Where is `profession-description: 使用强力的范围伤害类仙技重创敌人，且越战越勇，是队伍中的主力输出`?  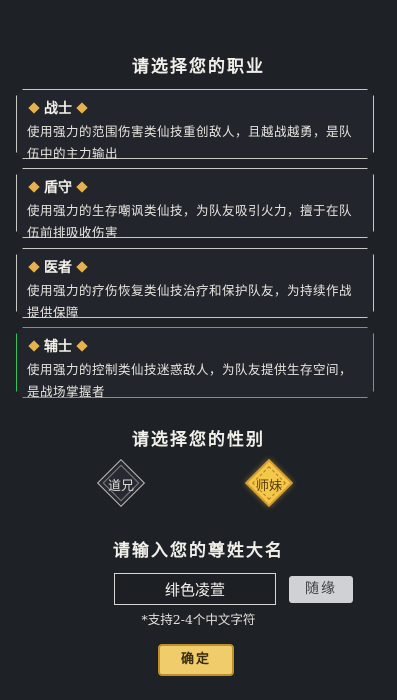 profession-description: 使用强力的范围伤害类仙技重创敌人，且越战越勇，是队伍中的主力输出 is located at coordinates (190, 142).